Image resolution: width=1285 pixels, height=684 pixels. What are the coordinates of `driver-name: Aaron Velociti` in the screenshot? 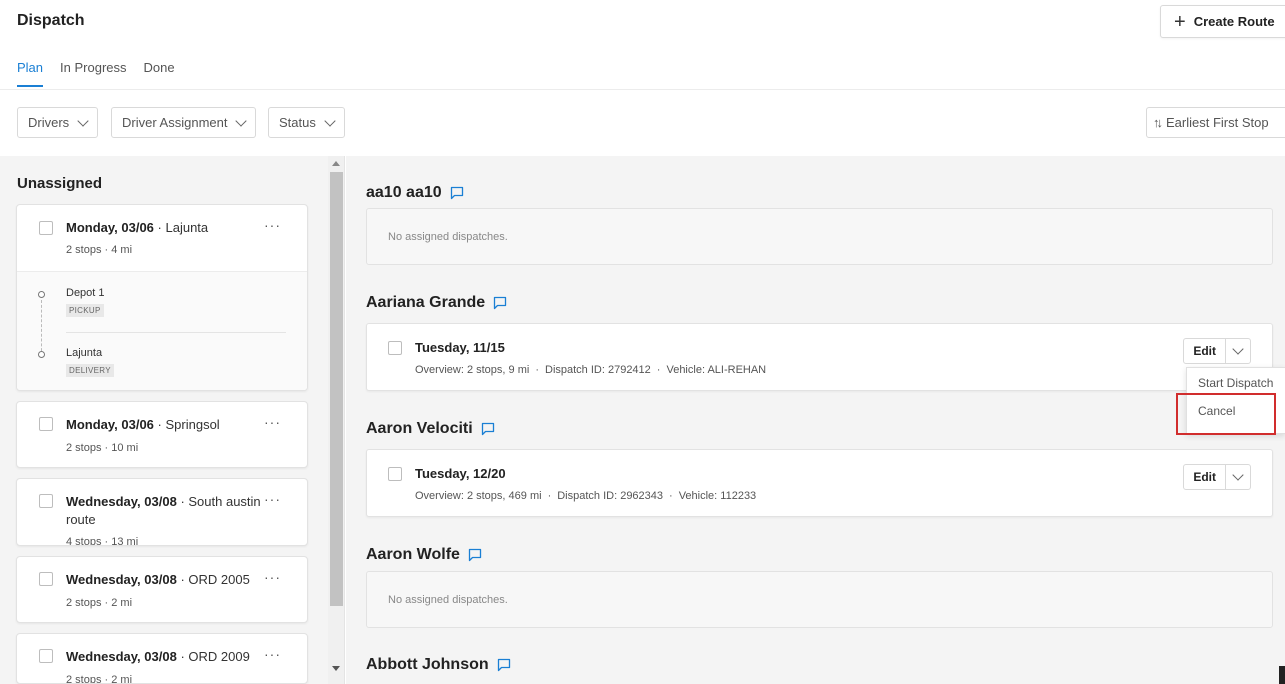 It's located at (430, 429).